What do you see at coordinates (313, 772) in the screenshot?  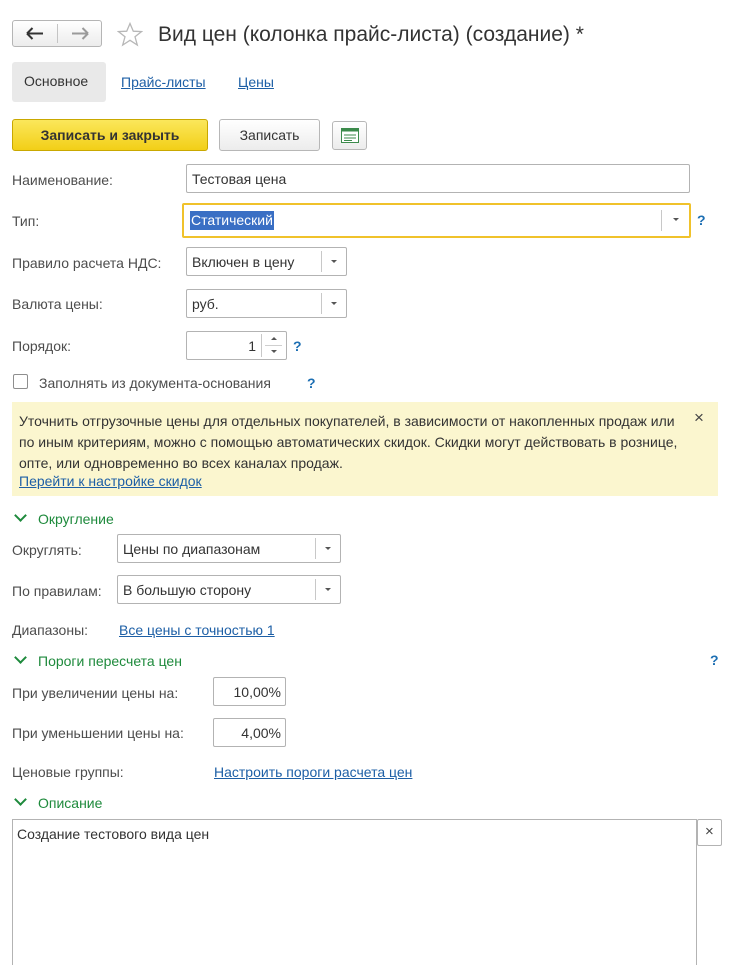 I see `price-groups-link: Настроить пороги расчета цен` at bounding box center [313, 772].